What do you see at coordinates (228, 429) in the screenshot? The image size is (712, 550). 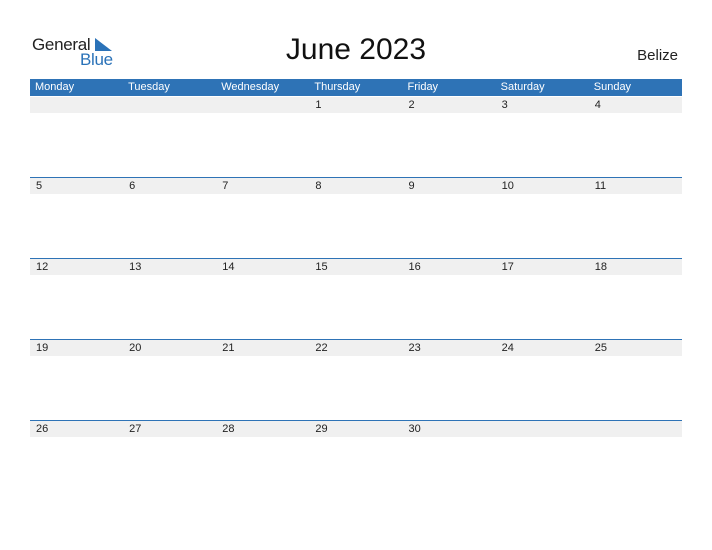 I see `day-cell: 28` at bounding box center [228, 429].